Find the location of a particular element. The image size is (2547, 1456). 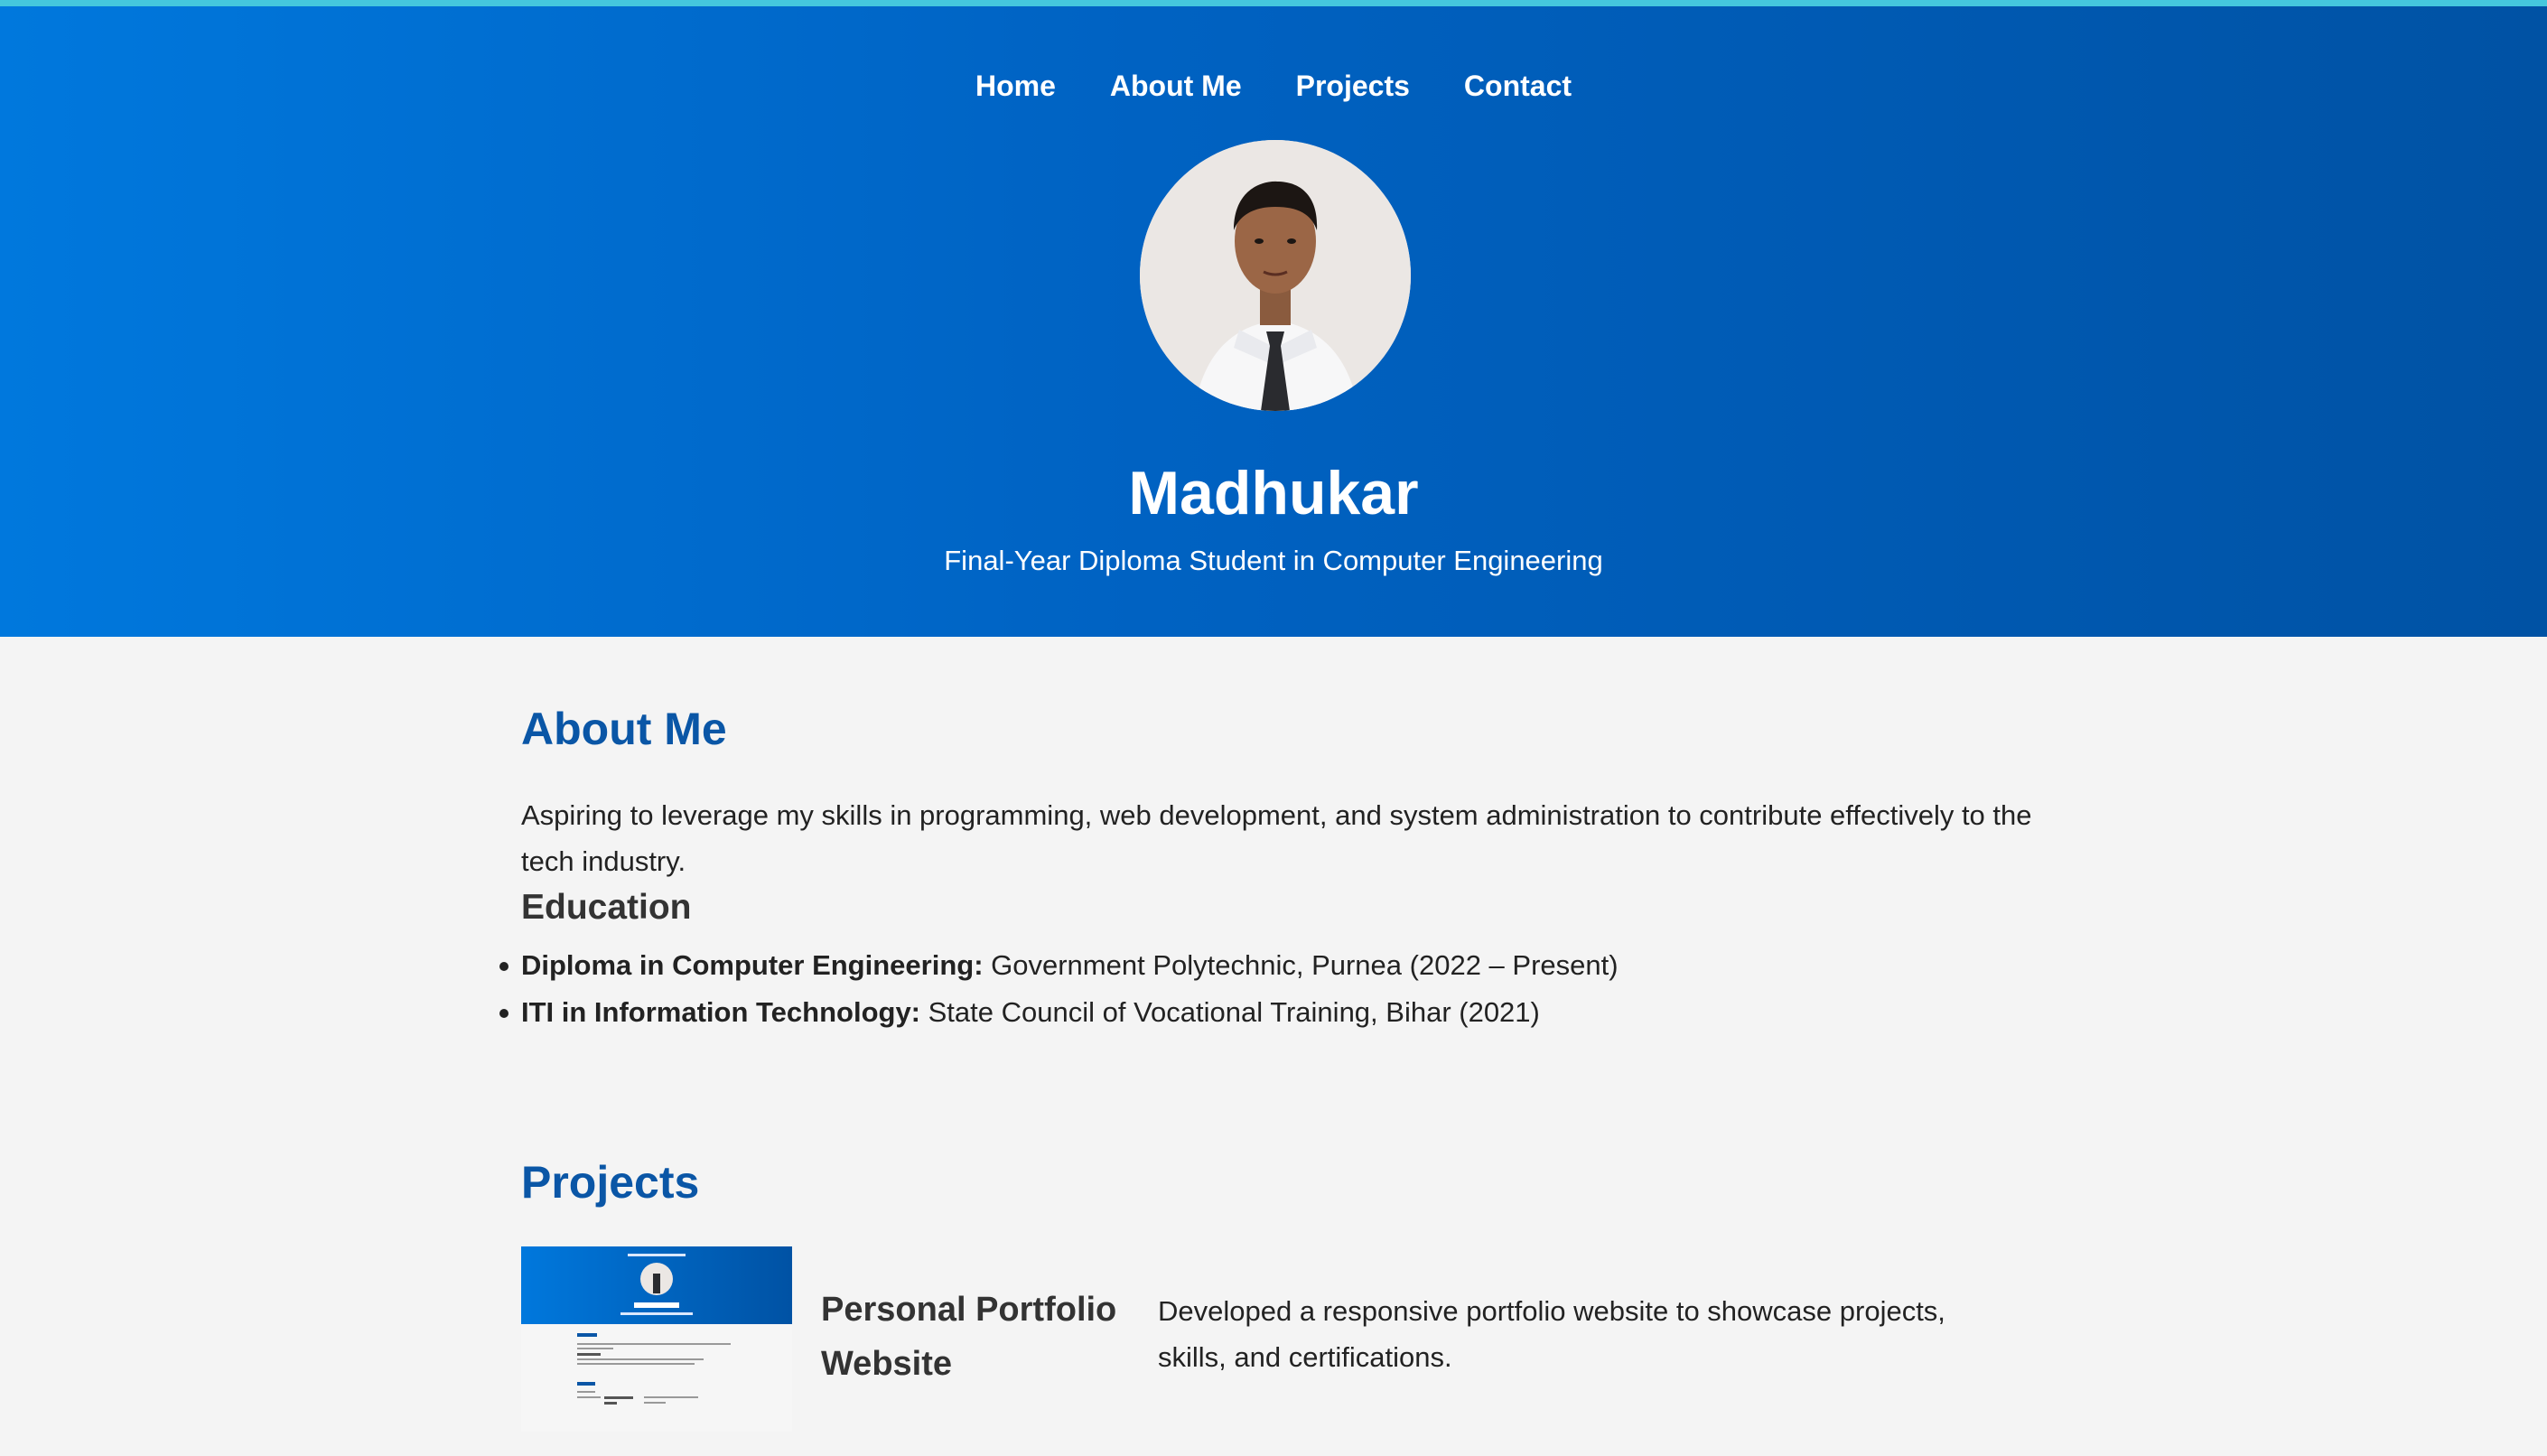

project-title: Personal Portfolio Website is located at coordinates (984, 1337).